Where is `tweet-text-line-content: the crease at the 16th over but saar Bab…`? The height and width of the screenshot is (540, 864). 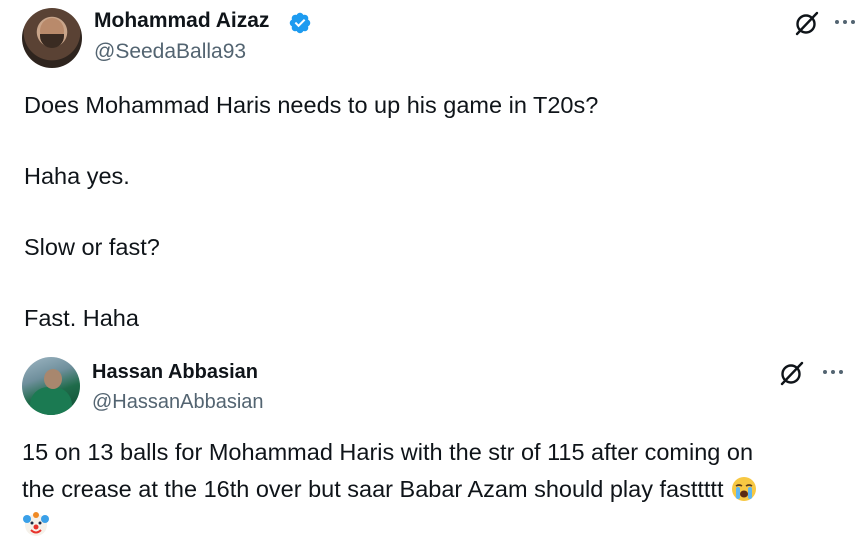
tweet-text-line-content: the crease at the 16th over but saar Bab… is located at coordinates (373, 489).